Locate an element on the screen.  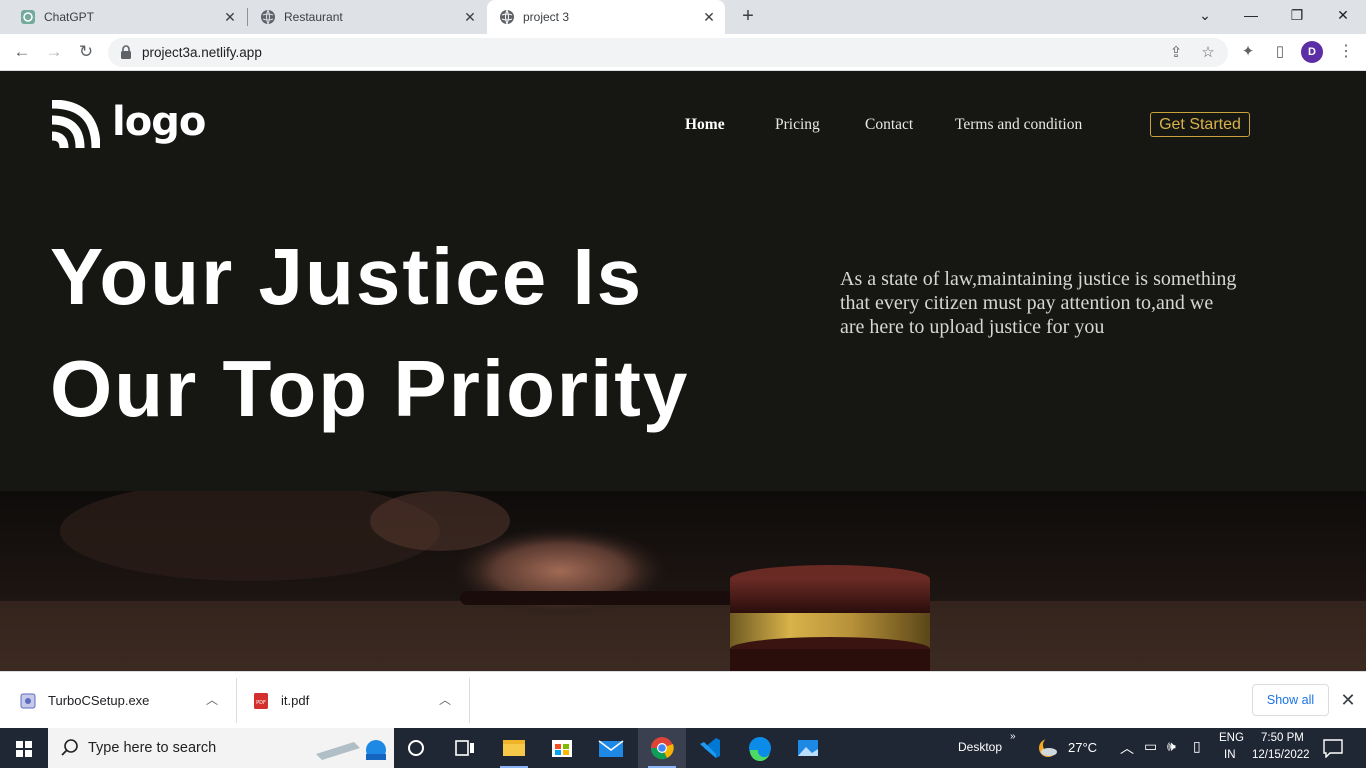
tab-project-3: project 3 ✕ is located at coordinates (606, 17).